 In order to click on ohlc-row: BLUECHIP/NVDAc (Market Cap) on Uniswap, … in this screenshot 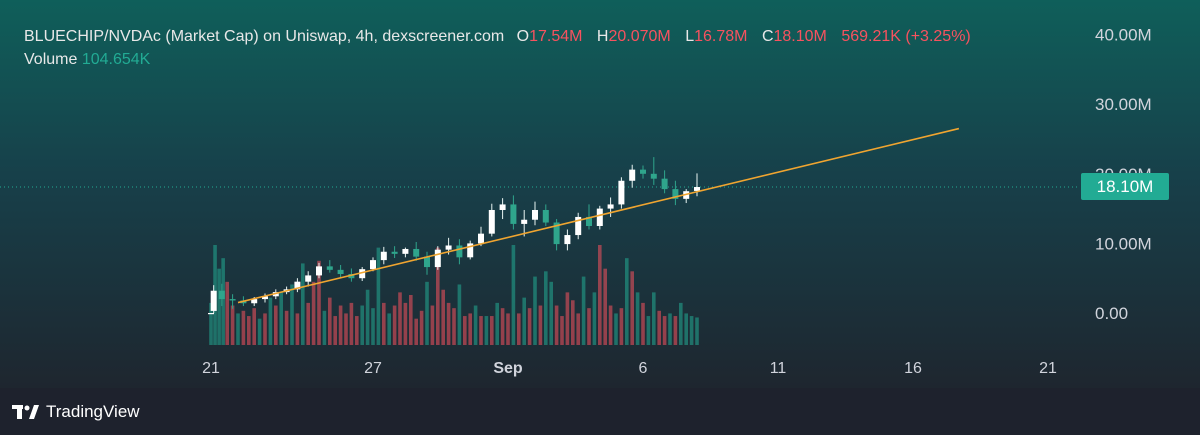, I will do `click(502, 36)`.